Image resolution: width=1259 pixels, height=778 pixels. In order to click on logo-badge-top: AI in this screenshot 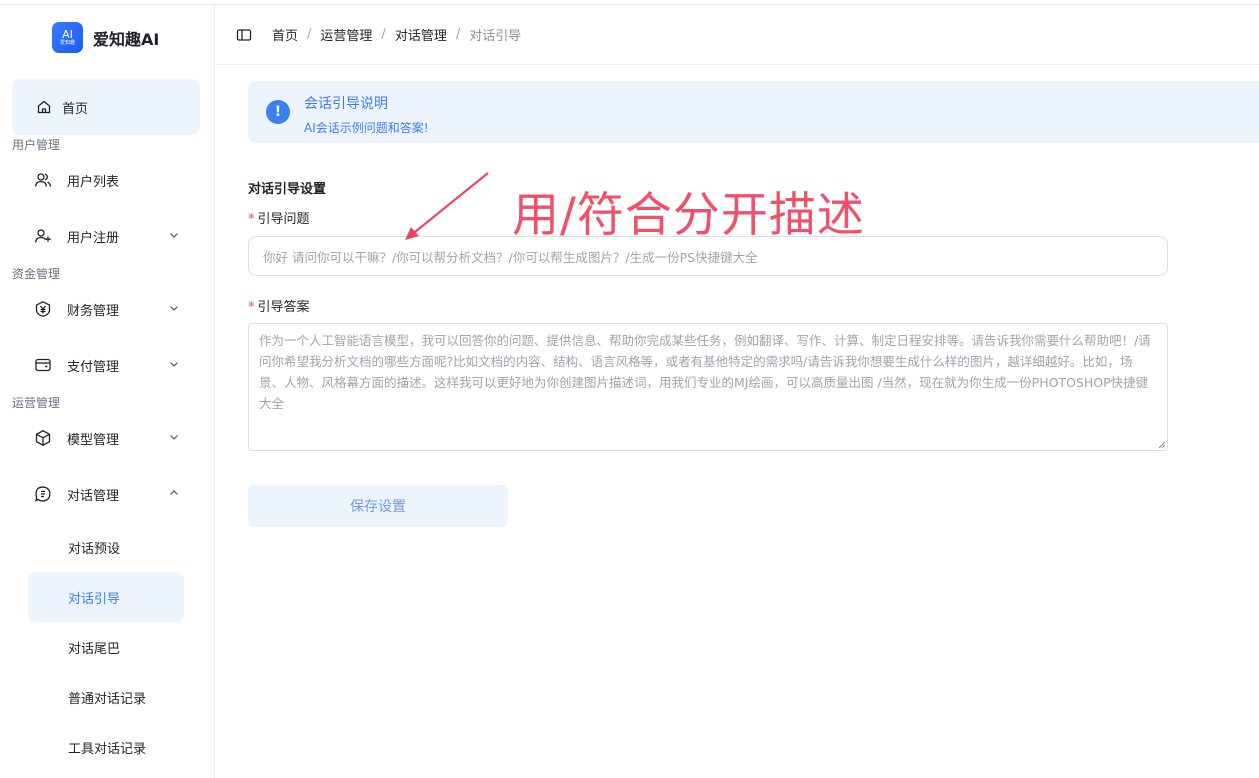, I will do `click(67, 34)`.